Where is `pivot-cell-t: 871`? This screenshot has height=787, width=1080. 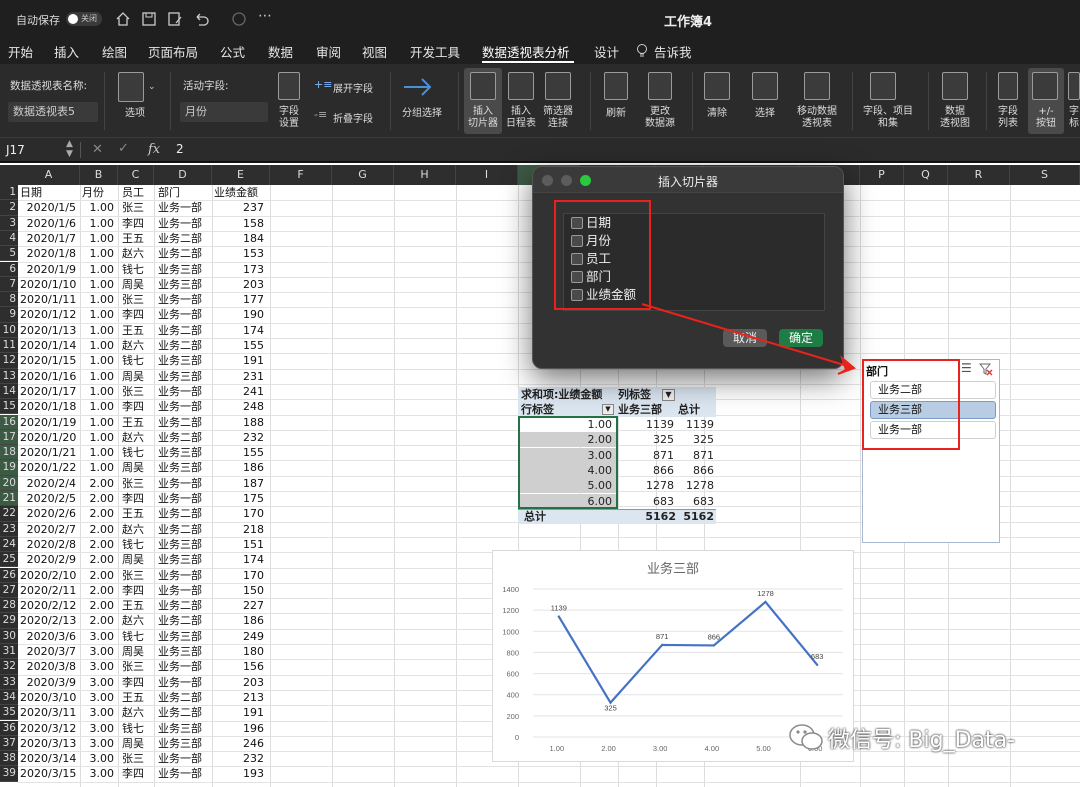 pivot-cell-t: 871 is located at coordinates (695, 455).